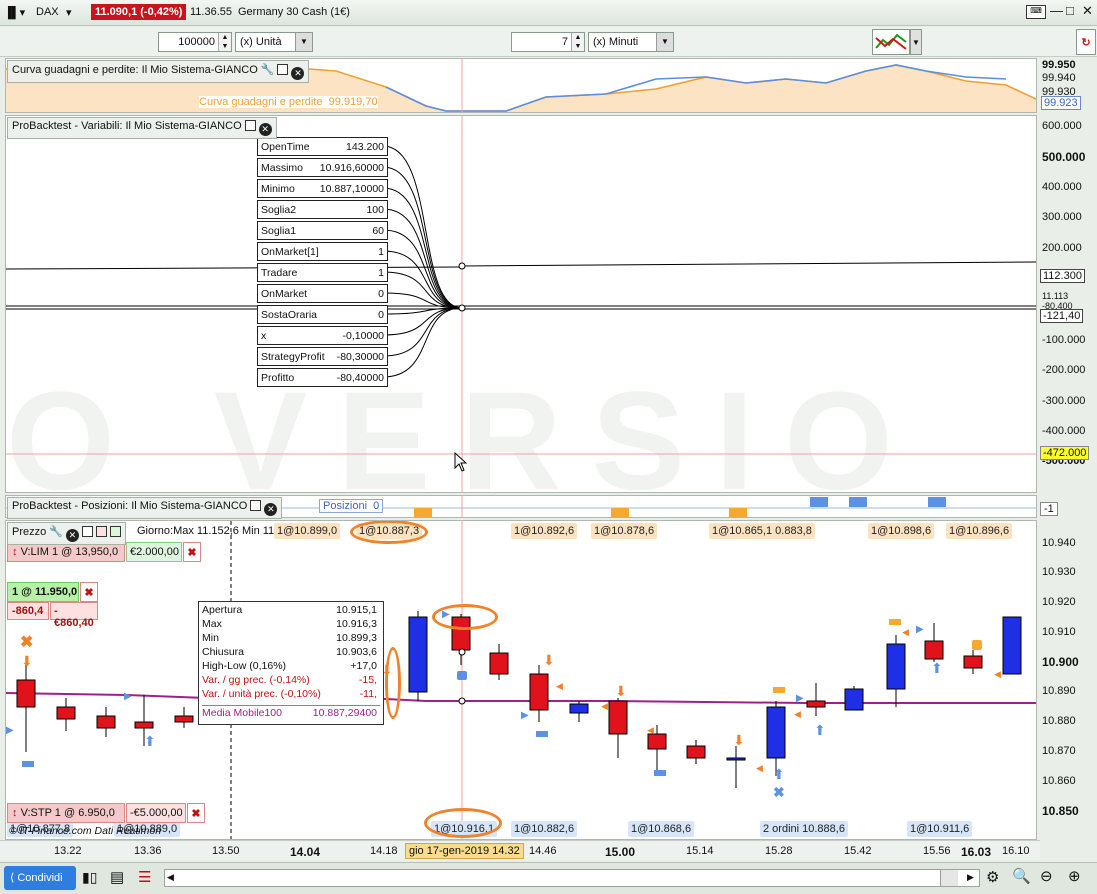  I want to click on keyboard-icon: ⌨, so click(1036, 12).